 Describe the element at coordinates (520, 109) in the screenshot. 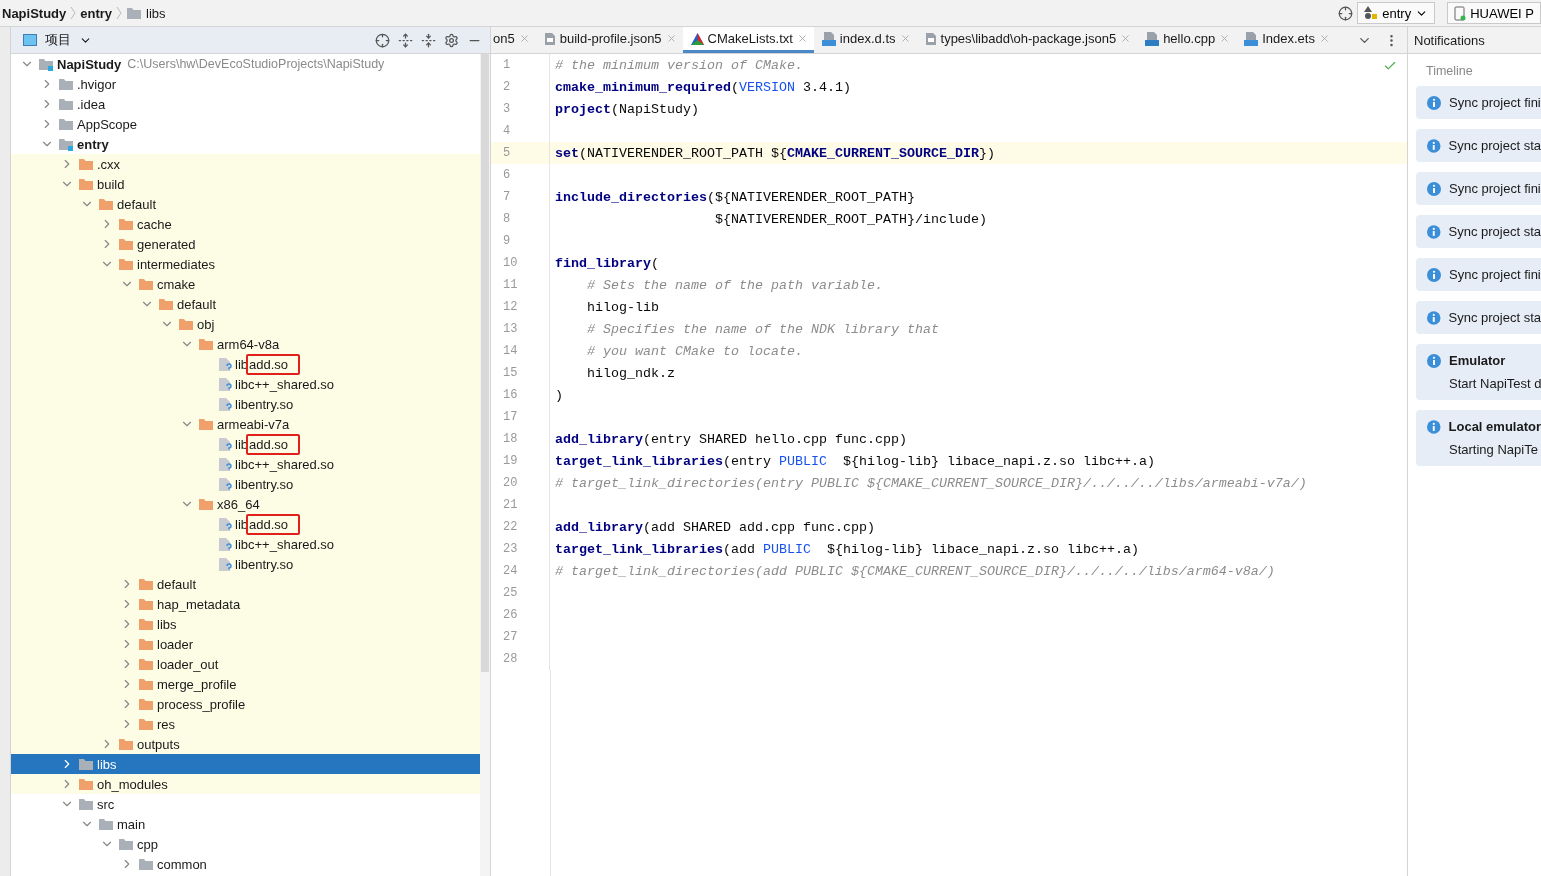

I see `line-number: 3` at that location.